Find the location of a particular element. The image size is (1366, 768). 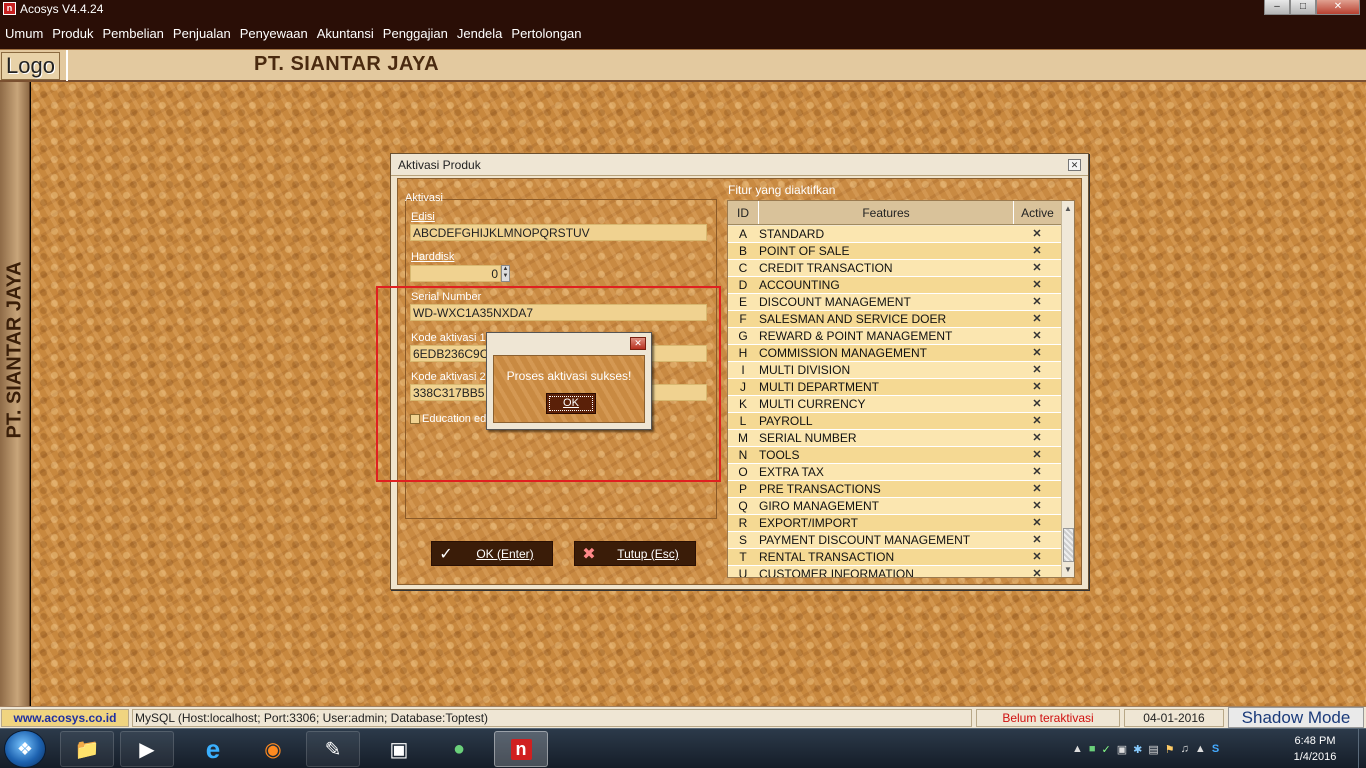

feature-name: PAYROLL is located at coordinates (786, 421).